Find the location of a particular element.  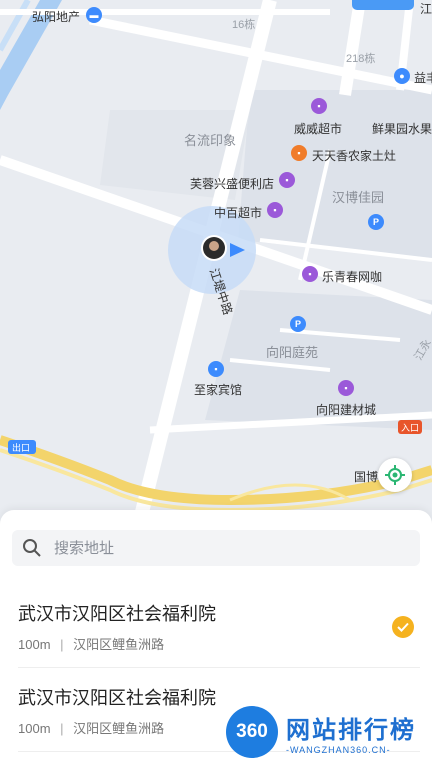

locate-icon is located at coordinates (395, 475).